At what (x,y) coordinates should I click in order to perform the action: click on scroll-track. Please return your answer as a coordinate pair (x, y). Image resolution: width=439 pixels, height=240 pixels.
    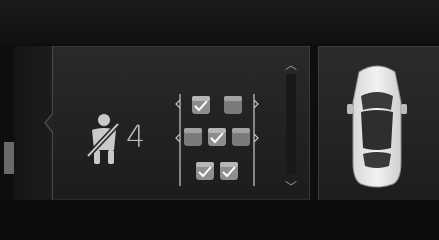
    Looking at the image, I should click on (291, 124).